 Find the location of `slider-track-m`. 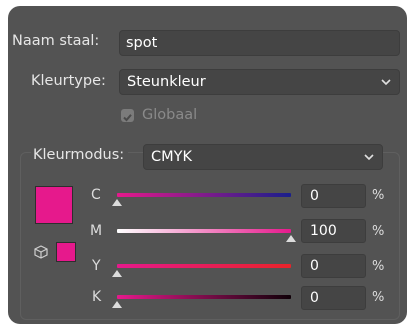

slider-track-m is located at coordinates (204, 231).